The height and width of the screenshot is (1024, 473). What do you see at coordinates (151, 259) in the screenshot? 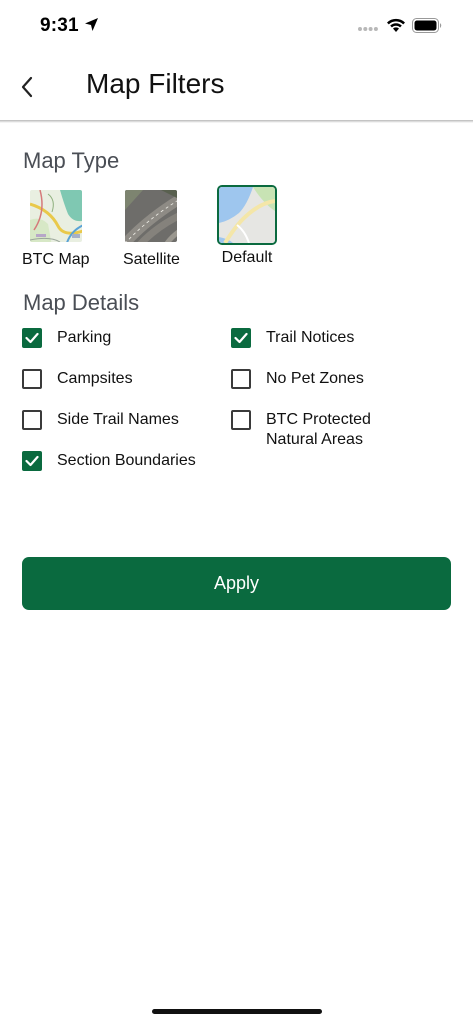
I see `map-type-label: Satellite` at bounding box center [151, 259].